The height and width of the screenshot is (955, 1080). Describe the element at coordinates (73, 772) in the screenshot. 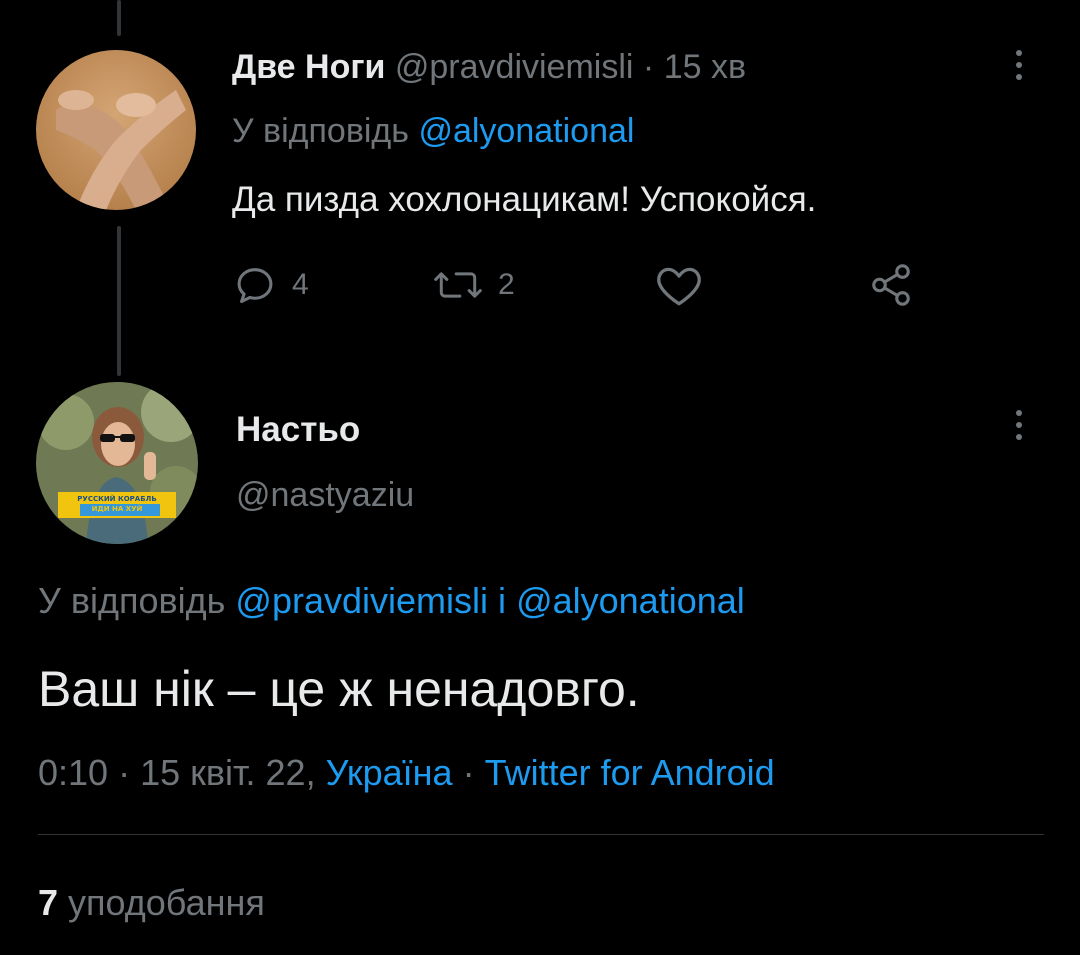

I see `tweet-time: 0:10` at that location.